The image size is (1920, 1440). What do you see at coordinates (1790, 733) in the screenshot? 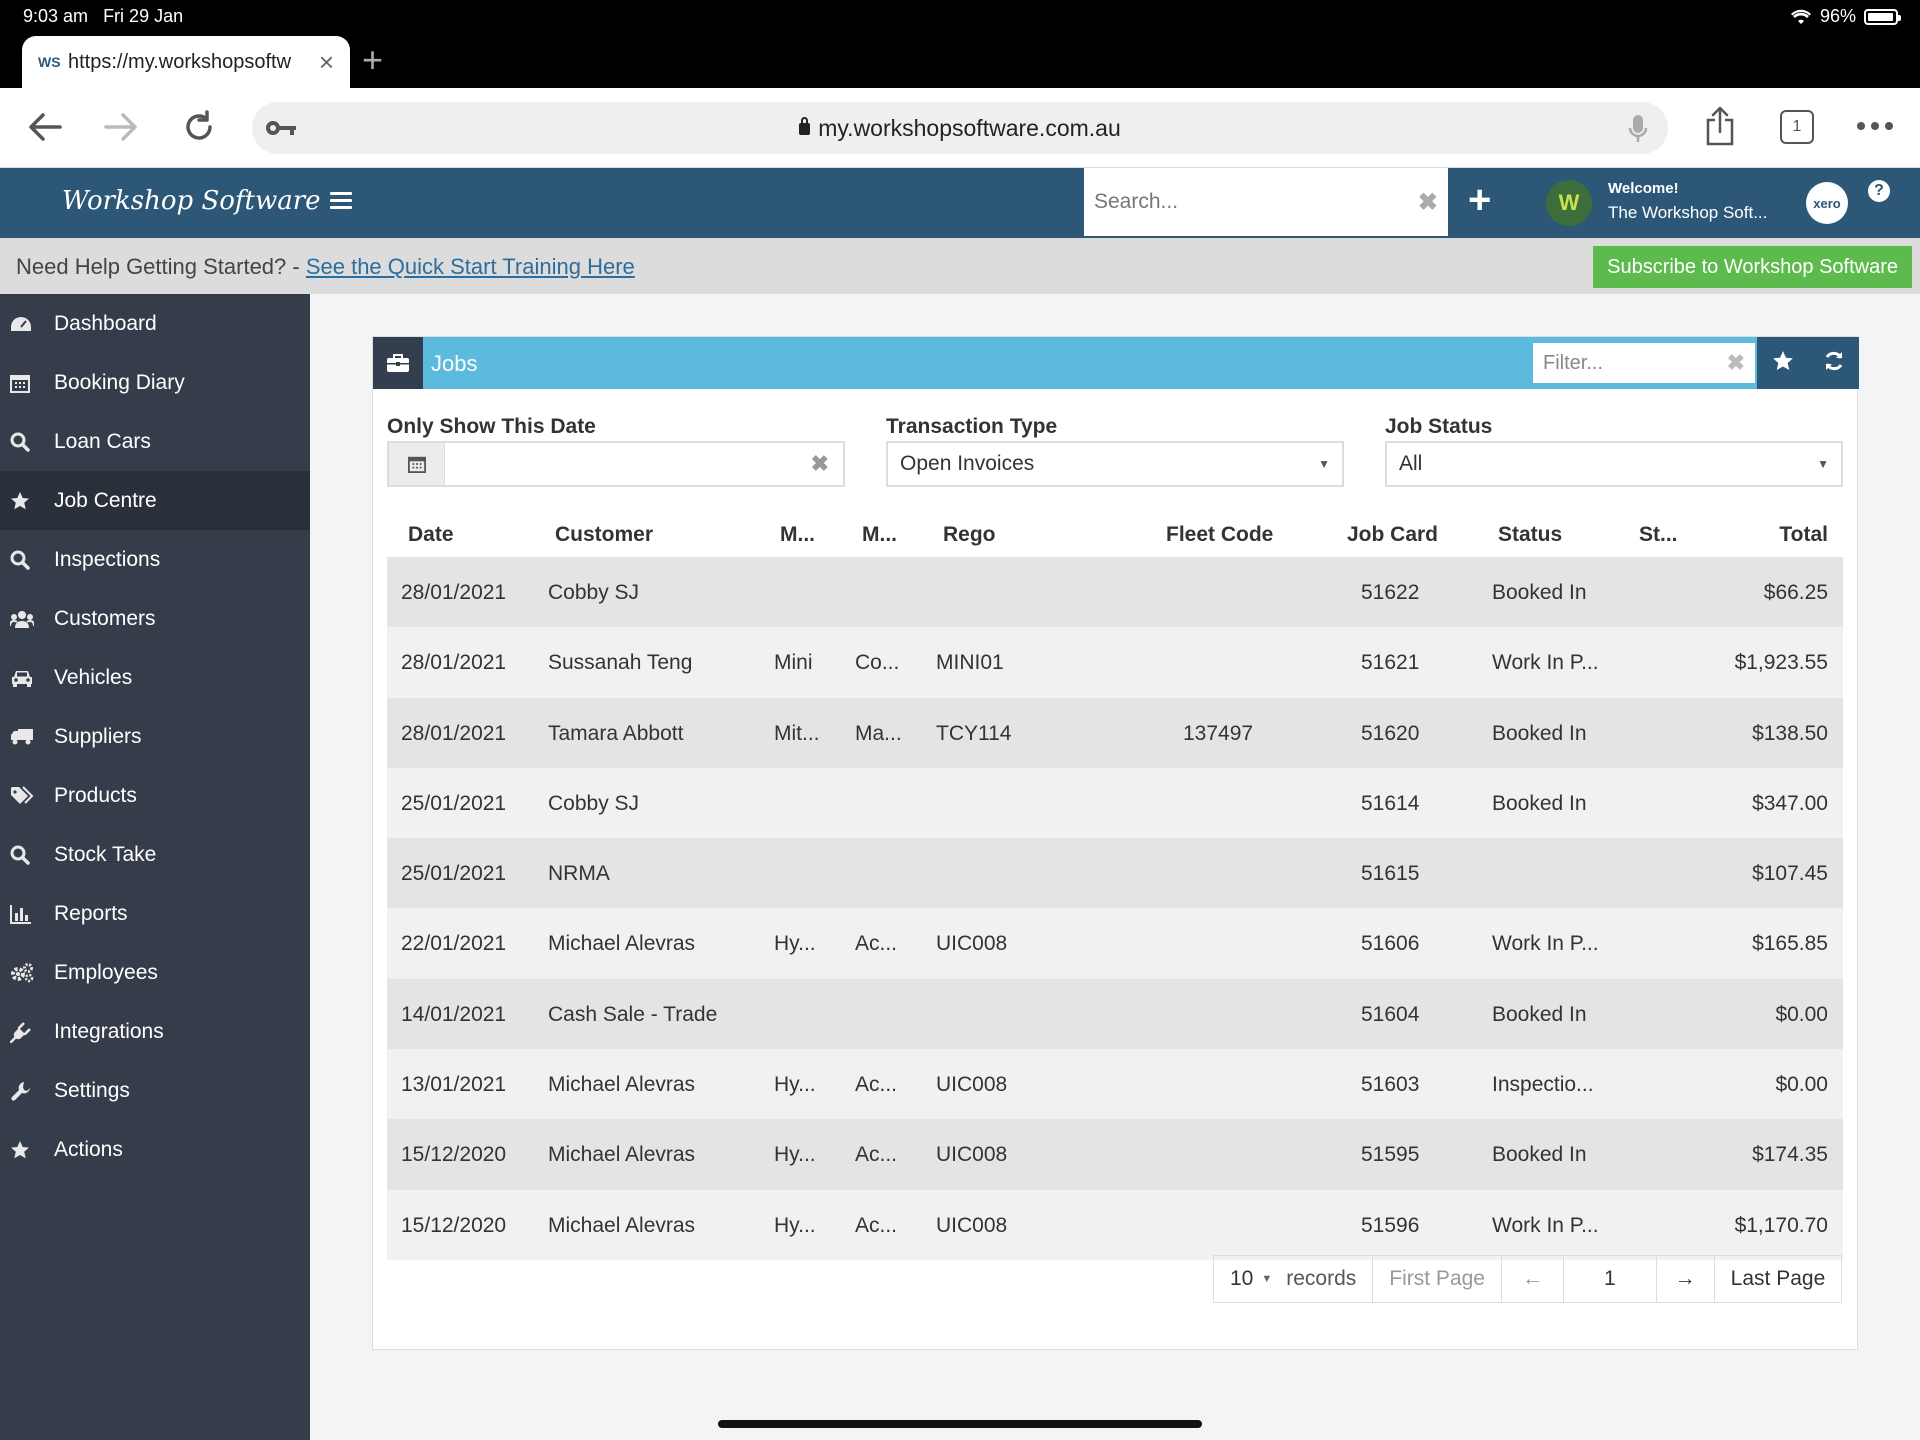
I see `cell-total: $138.50` at bounding box center [1790, 733].